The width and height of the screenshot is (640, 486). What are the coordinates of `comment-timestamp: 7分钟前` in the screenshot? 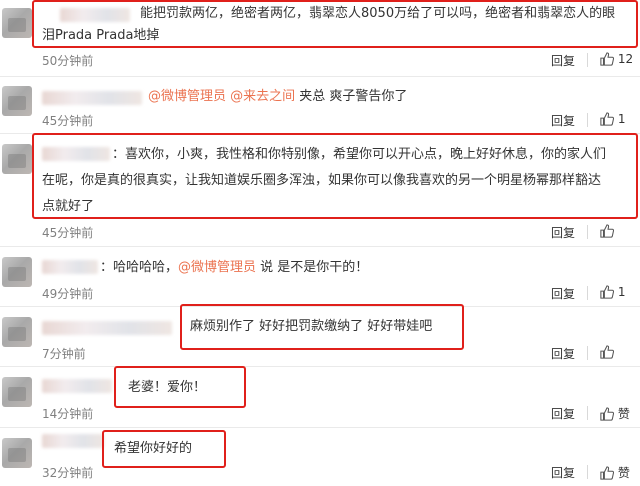 It's located at (64, 354).